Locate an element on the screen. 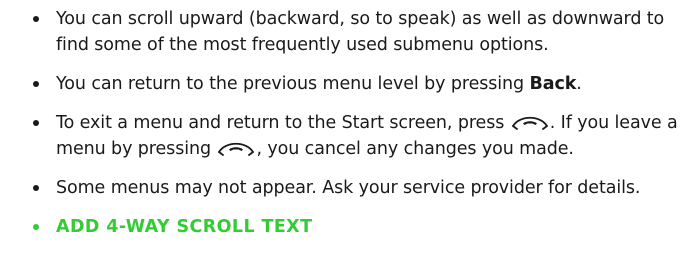 The width and height of the screenshot is (689, 253). bullet-item-placeholder: ADD 4-WAY SCROLL TEXT is located at coordinates (358, 227).